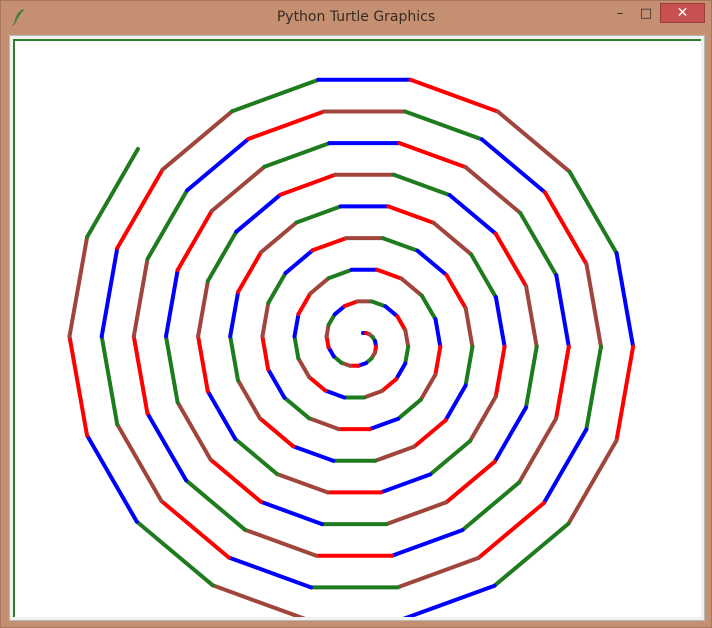 Image resolution: width=712 pixels, height=628 pixels. What do you see at coordinates (356, 18) in the screenshot?
I see `title-bar: Python Turtle Graphics – □ ✕` at bounding box center [356, 18].